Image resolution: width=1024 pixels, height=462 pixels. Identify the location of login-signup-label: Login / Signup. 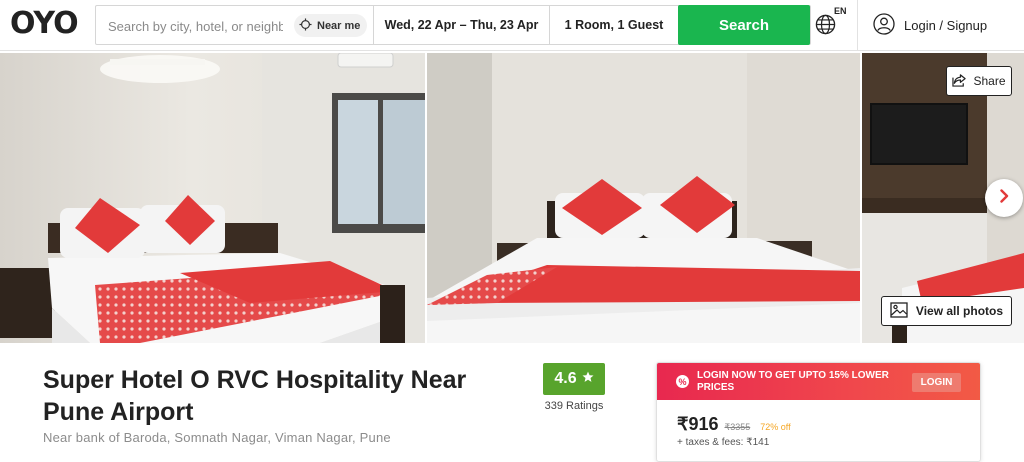
(946, 25).